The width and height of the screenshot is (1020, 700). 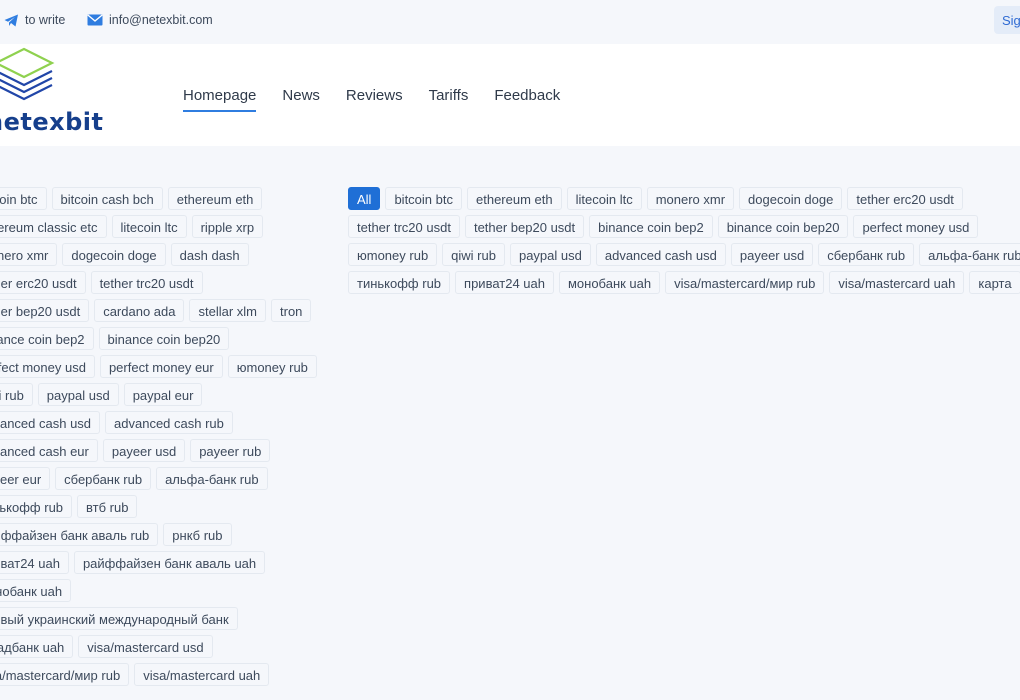 What do you see at coordinates (690, 198) in the screenshot?
I see `exchange-filter-chip: monero xmr` at bounding box center [690, 198].